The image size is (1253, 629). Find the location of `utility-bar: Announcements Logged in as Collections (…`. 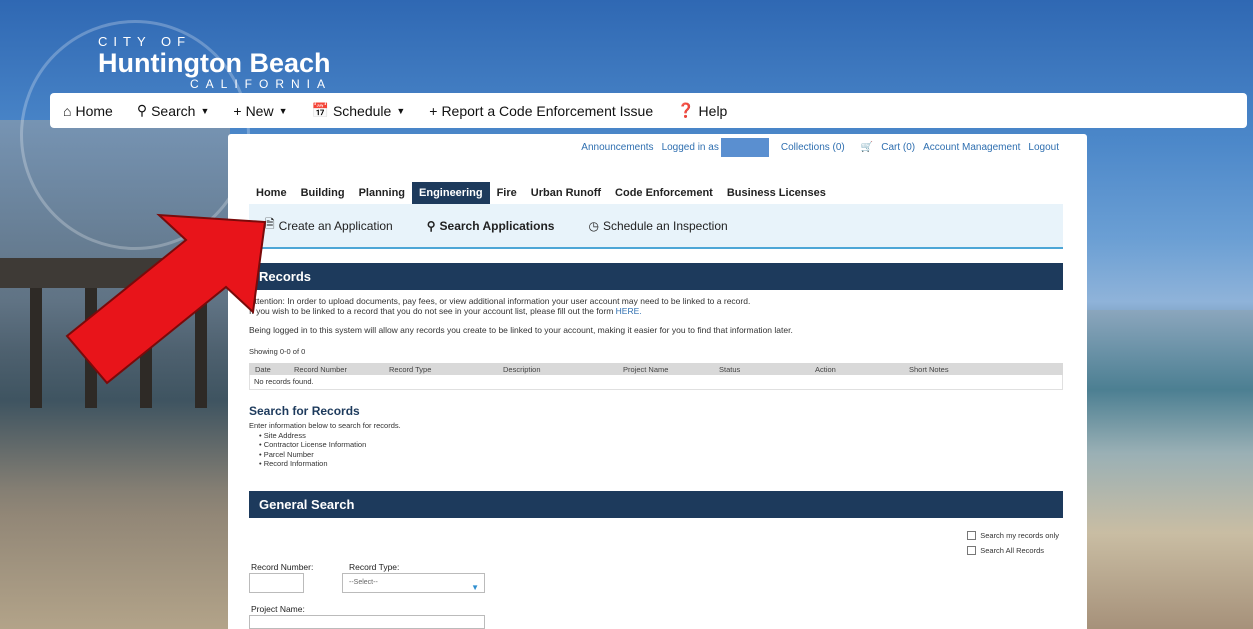

utility-bar: Announcements Logged in as Collections (… is located at coordinates (816, 147).